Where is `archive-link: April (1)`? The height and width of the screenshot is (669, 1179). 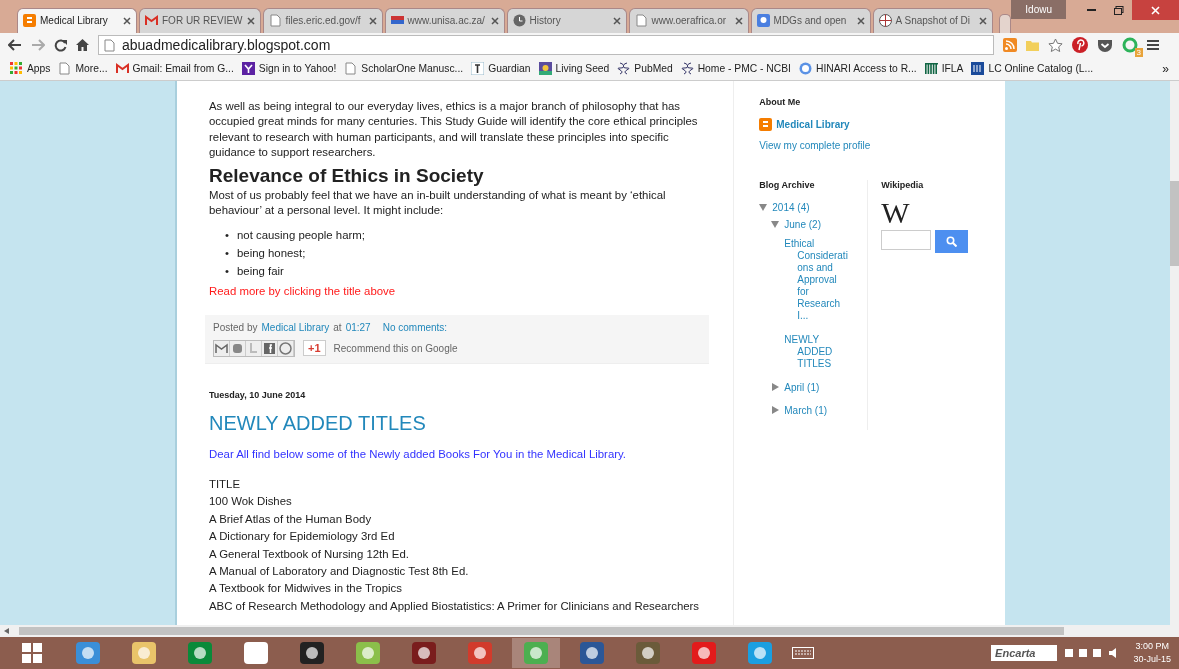
archive-link: April (1) is located at coordinates (802, 387).